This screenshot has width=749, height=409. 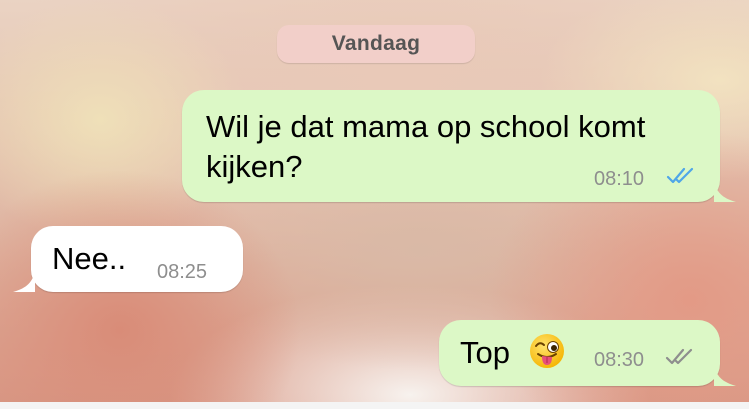 What do you see at coordinates (679, 356) in the screenshot?
I see `delivered-double-check-icon` at bounding box center [679, 356].